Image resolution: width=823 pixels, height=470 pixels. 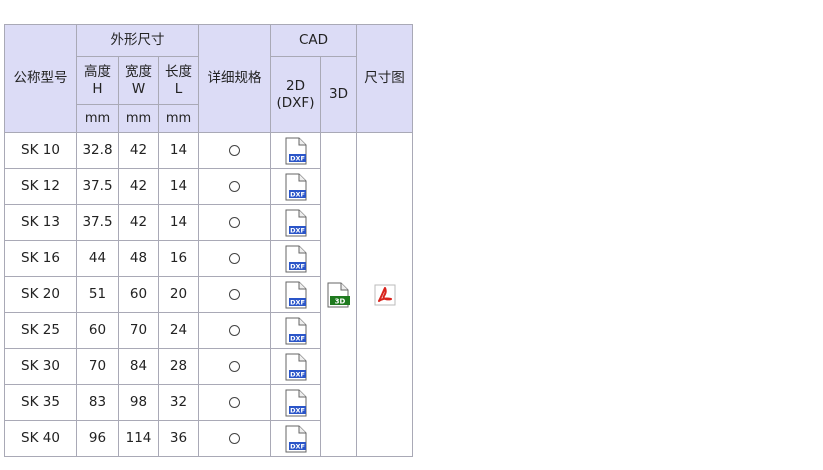 I want to click on header-length: 长度 L, so click(x=178, y=80).